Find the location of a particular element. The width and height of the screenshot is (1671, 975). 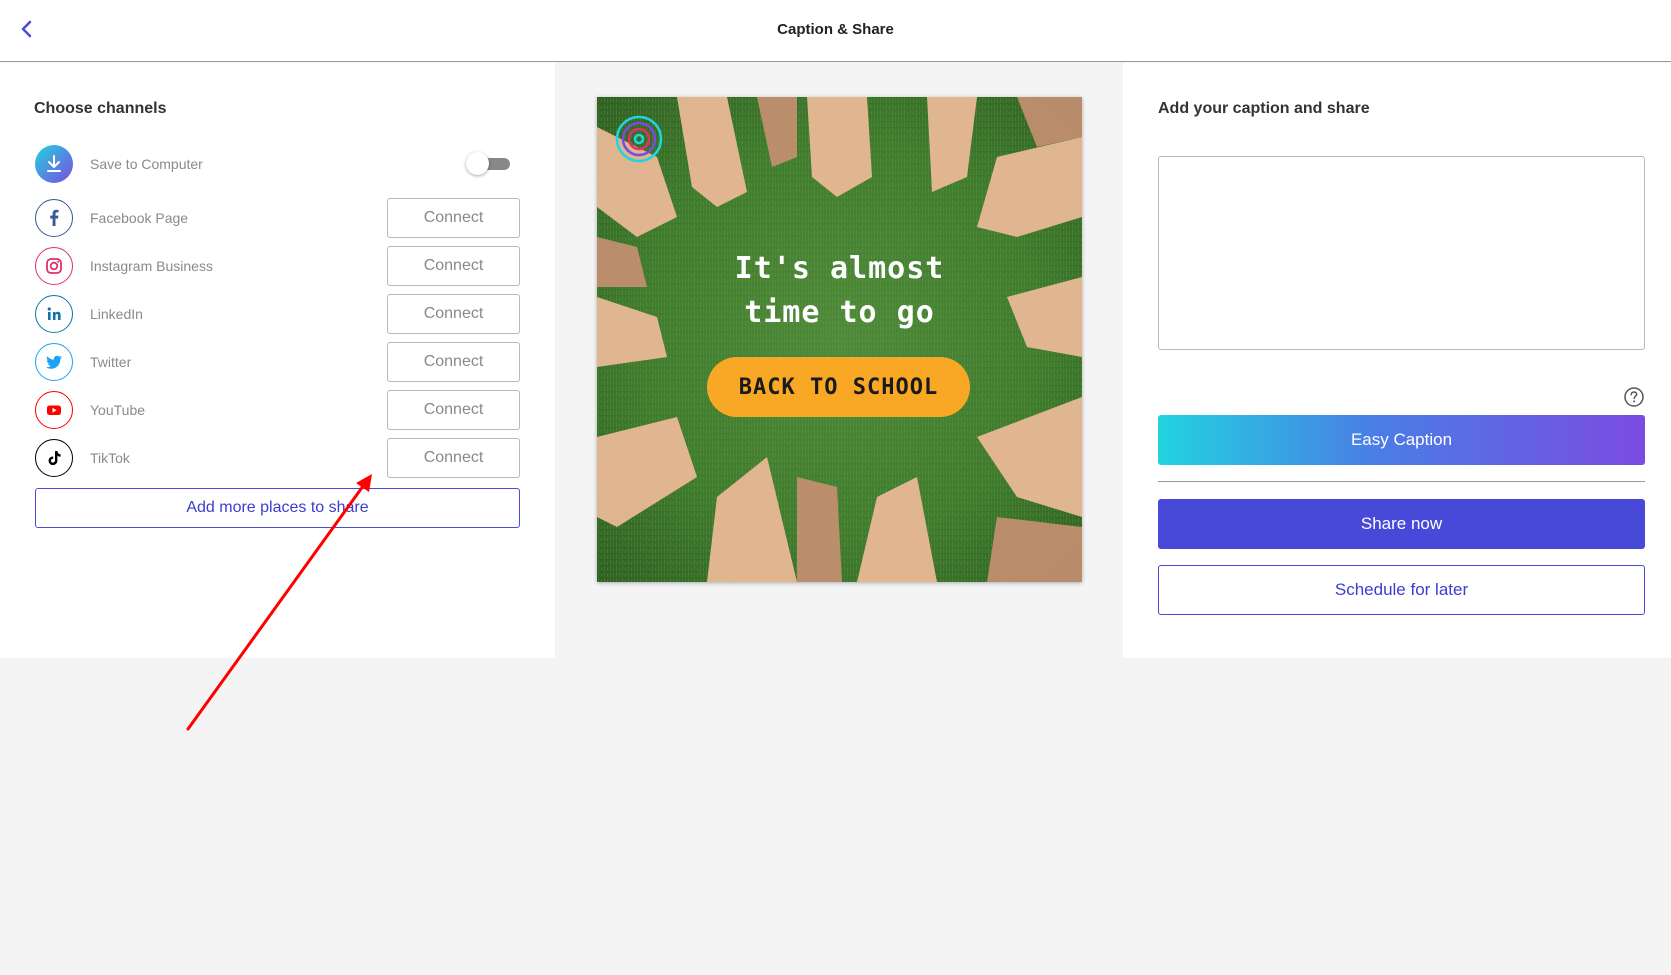

channel-twitter: Twitter Connect is located at coordinates (277, 363).